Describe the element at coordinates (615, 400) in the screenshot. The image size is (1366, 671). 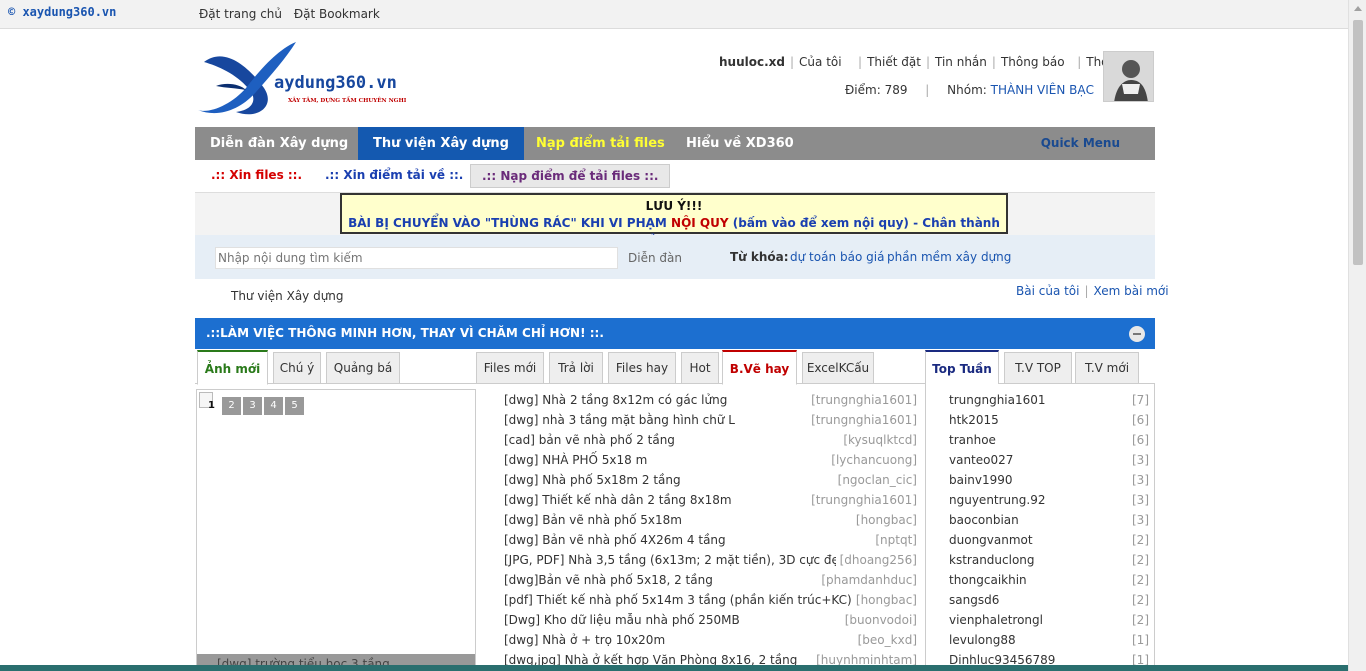
I see `file-title: [dwg] Nhà 2 tầng 8x12m có gác lửng` at that location.